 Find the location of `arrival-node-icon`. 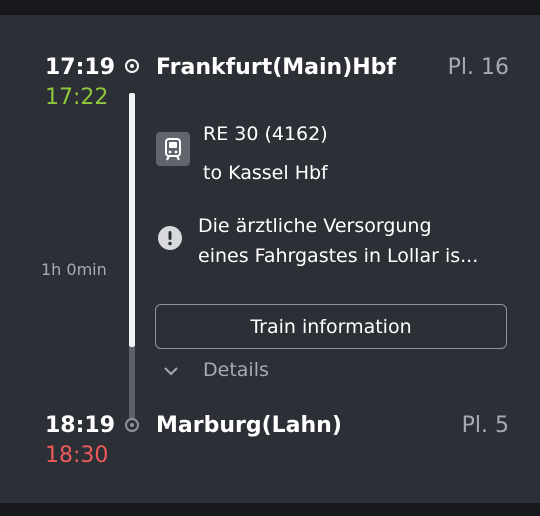

arrival-node-icon is located at coordinates (132, 425).